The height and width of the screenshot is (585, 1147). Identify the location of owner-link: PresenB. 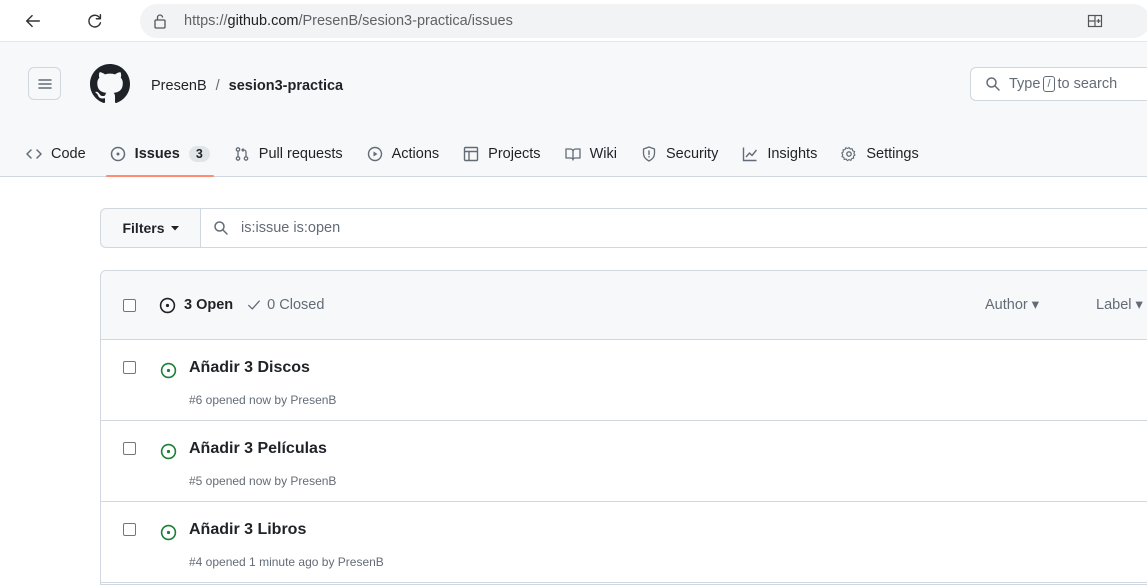
(179, 86).